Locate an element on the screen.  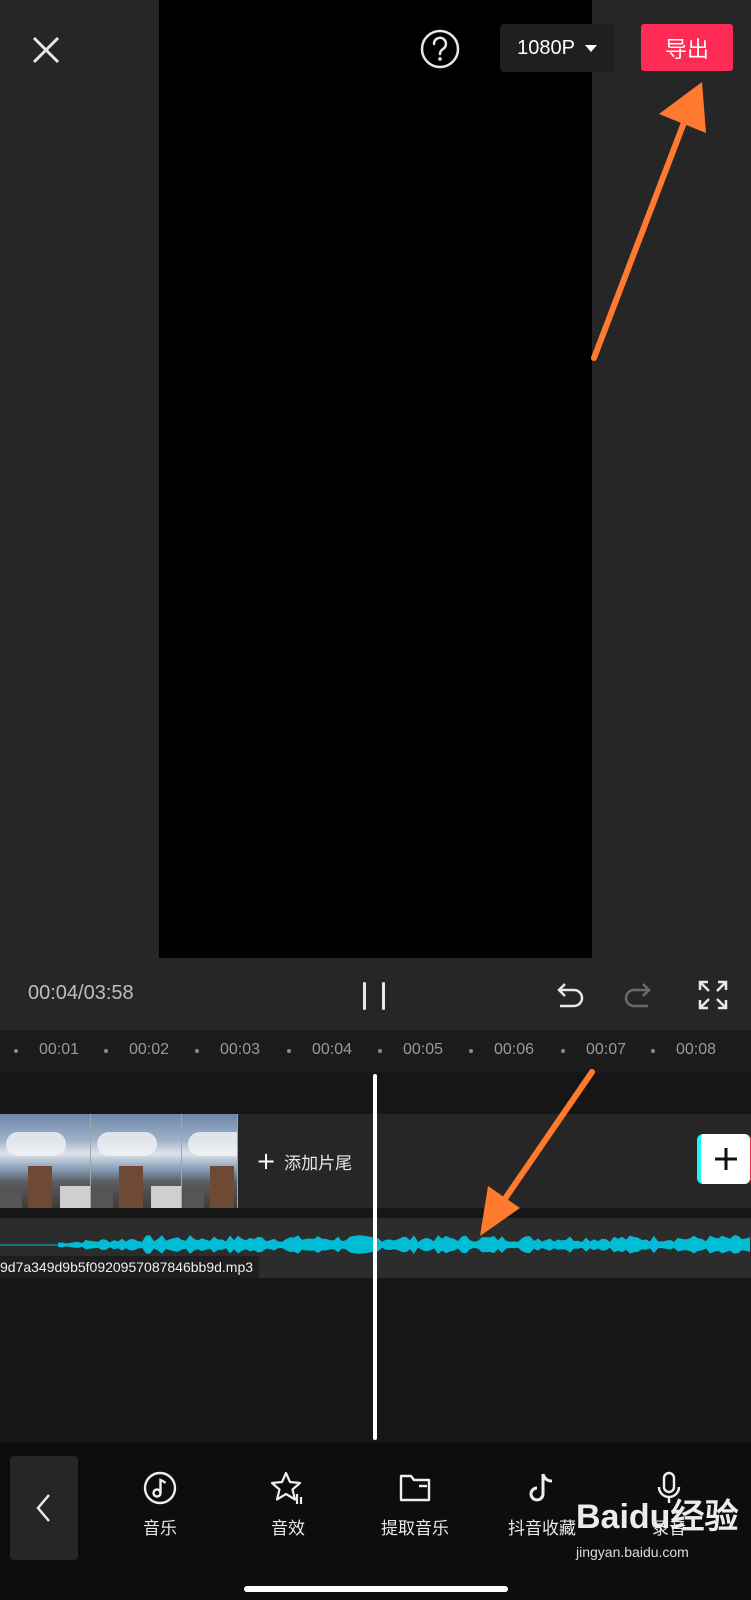
timecode: 00:04/03:58 is located at coordinates (81, 993).